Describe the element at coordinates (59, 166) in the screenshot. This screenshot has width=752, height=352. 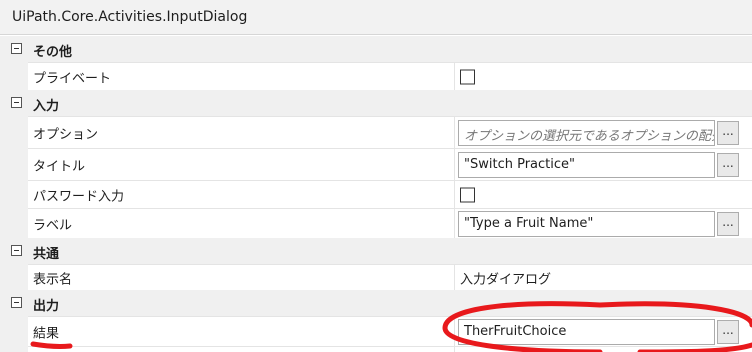
I see `property-label: タイトル` at that location.